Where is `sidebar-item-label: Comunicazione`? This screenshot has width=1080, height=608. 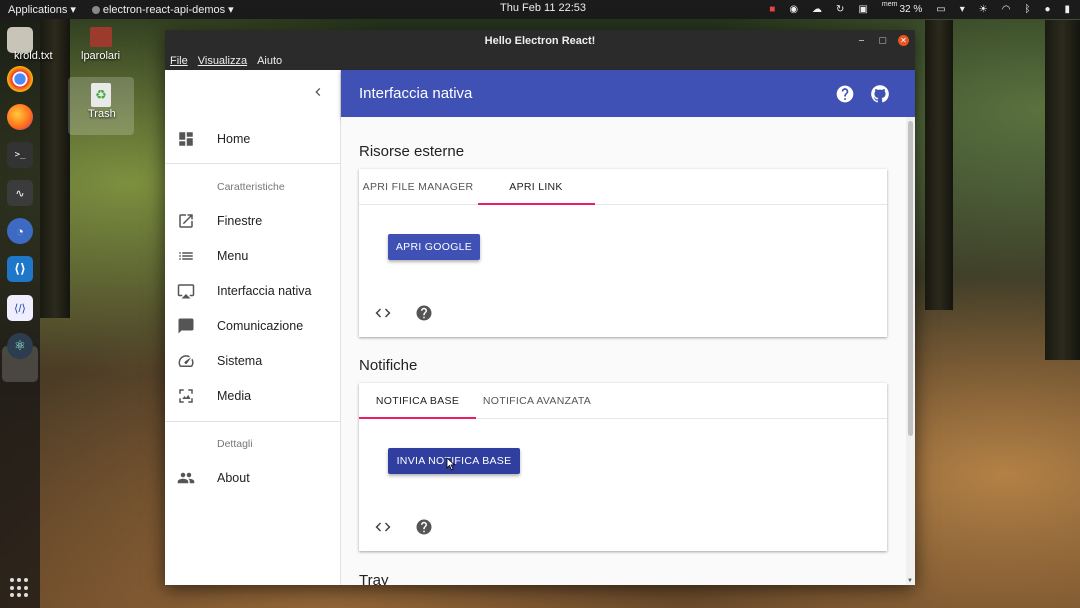 sidebar-item-label: Comunicazione is located at coordinates (260, 326).